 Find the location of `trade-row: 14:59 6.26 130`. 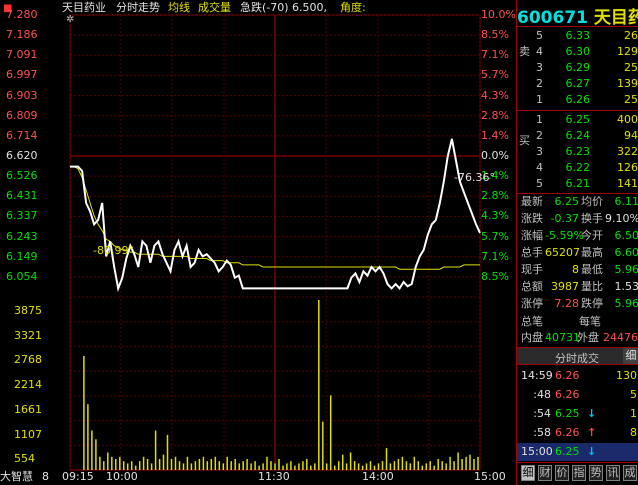

trade-row: 14:59 6.26 130 is located at coordinates (577, 376).